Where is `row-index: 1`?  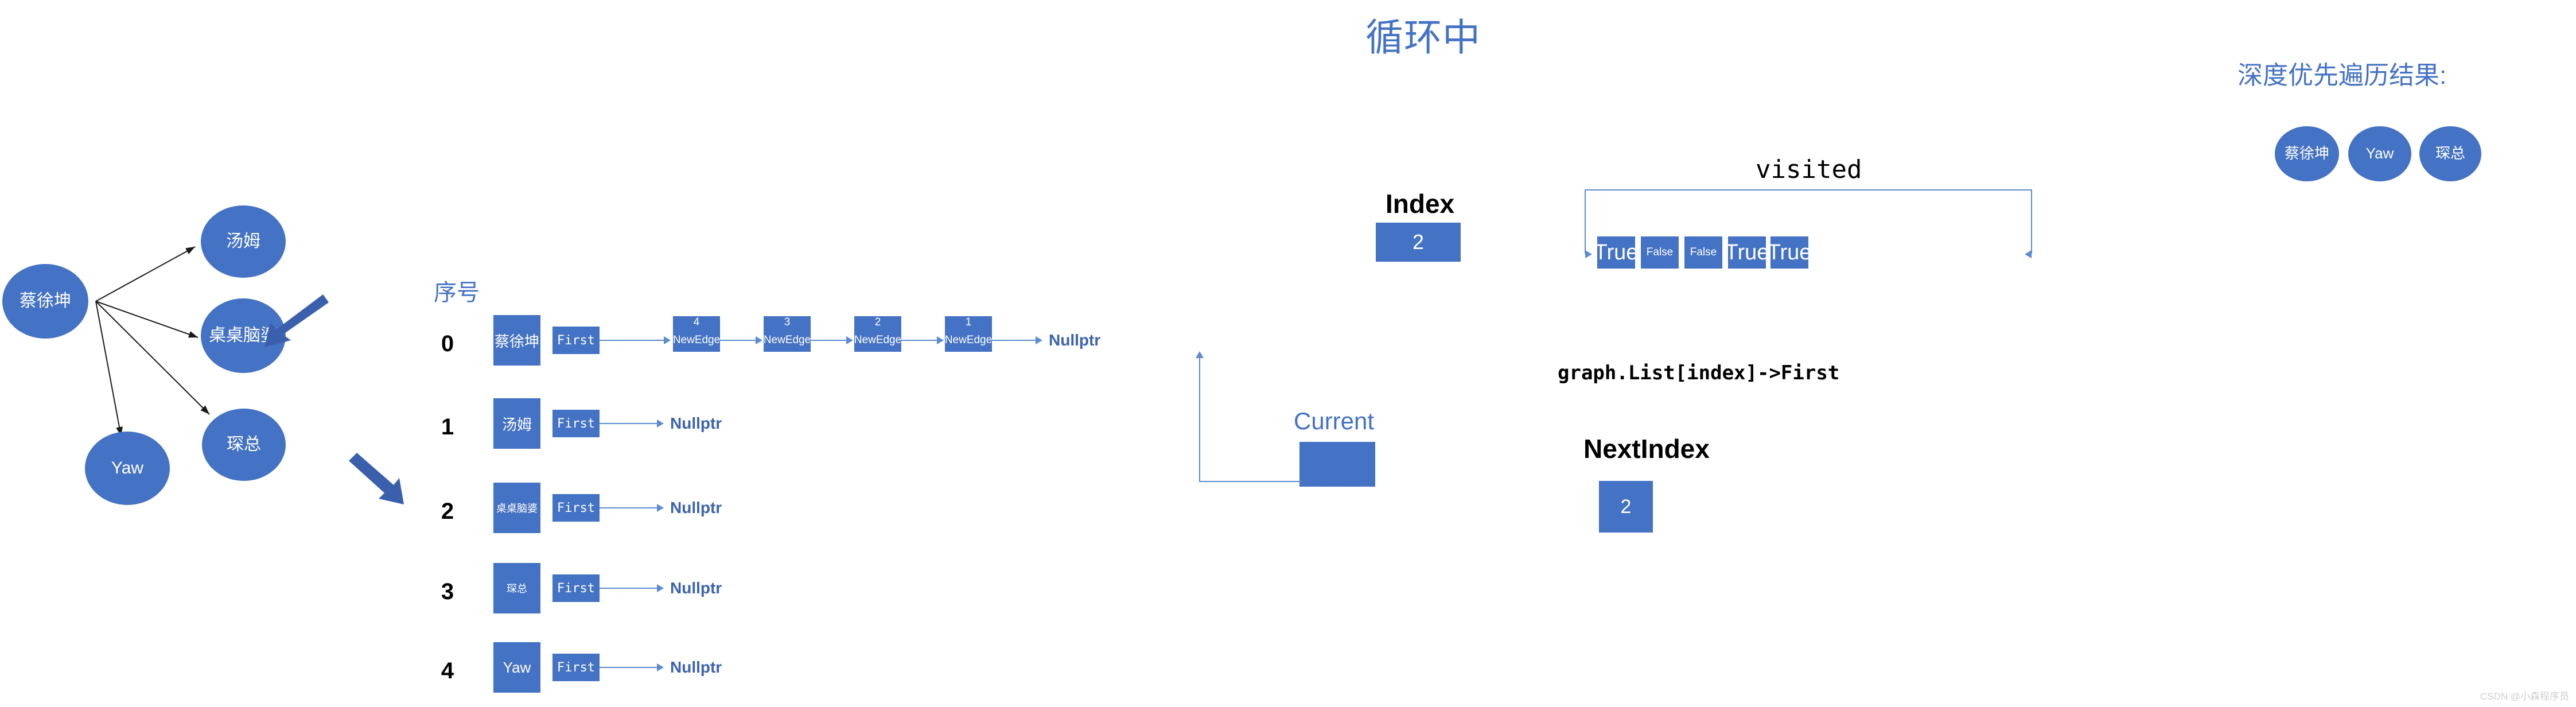
row-index: 1 is located at coordinates (448, 427).